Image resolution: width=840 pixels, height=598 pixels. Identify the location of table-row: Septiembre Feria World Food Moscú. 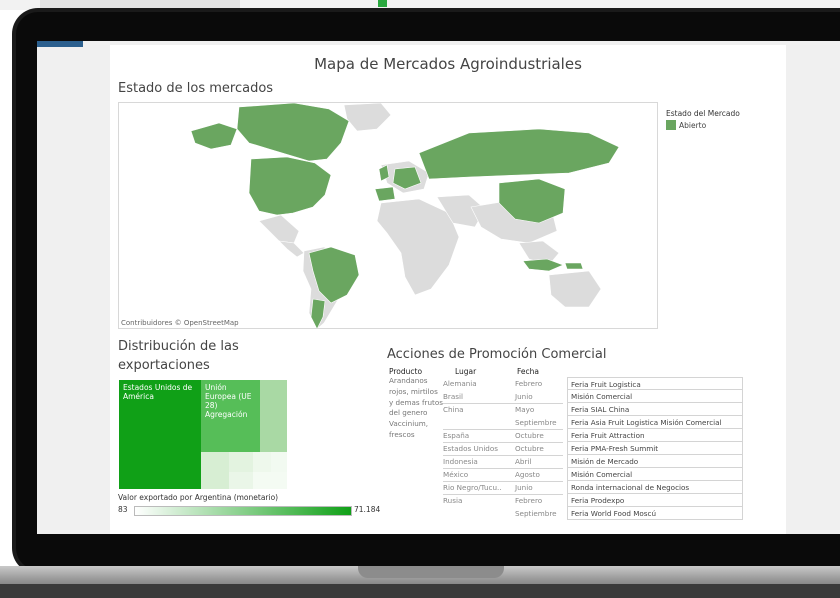
(593, 513).